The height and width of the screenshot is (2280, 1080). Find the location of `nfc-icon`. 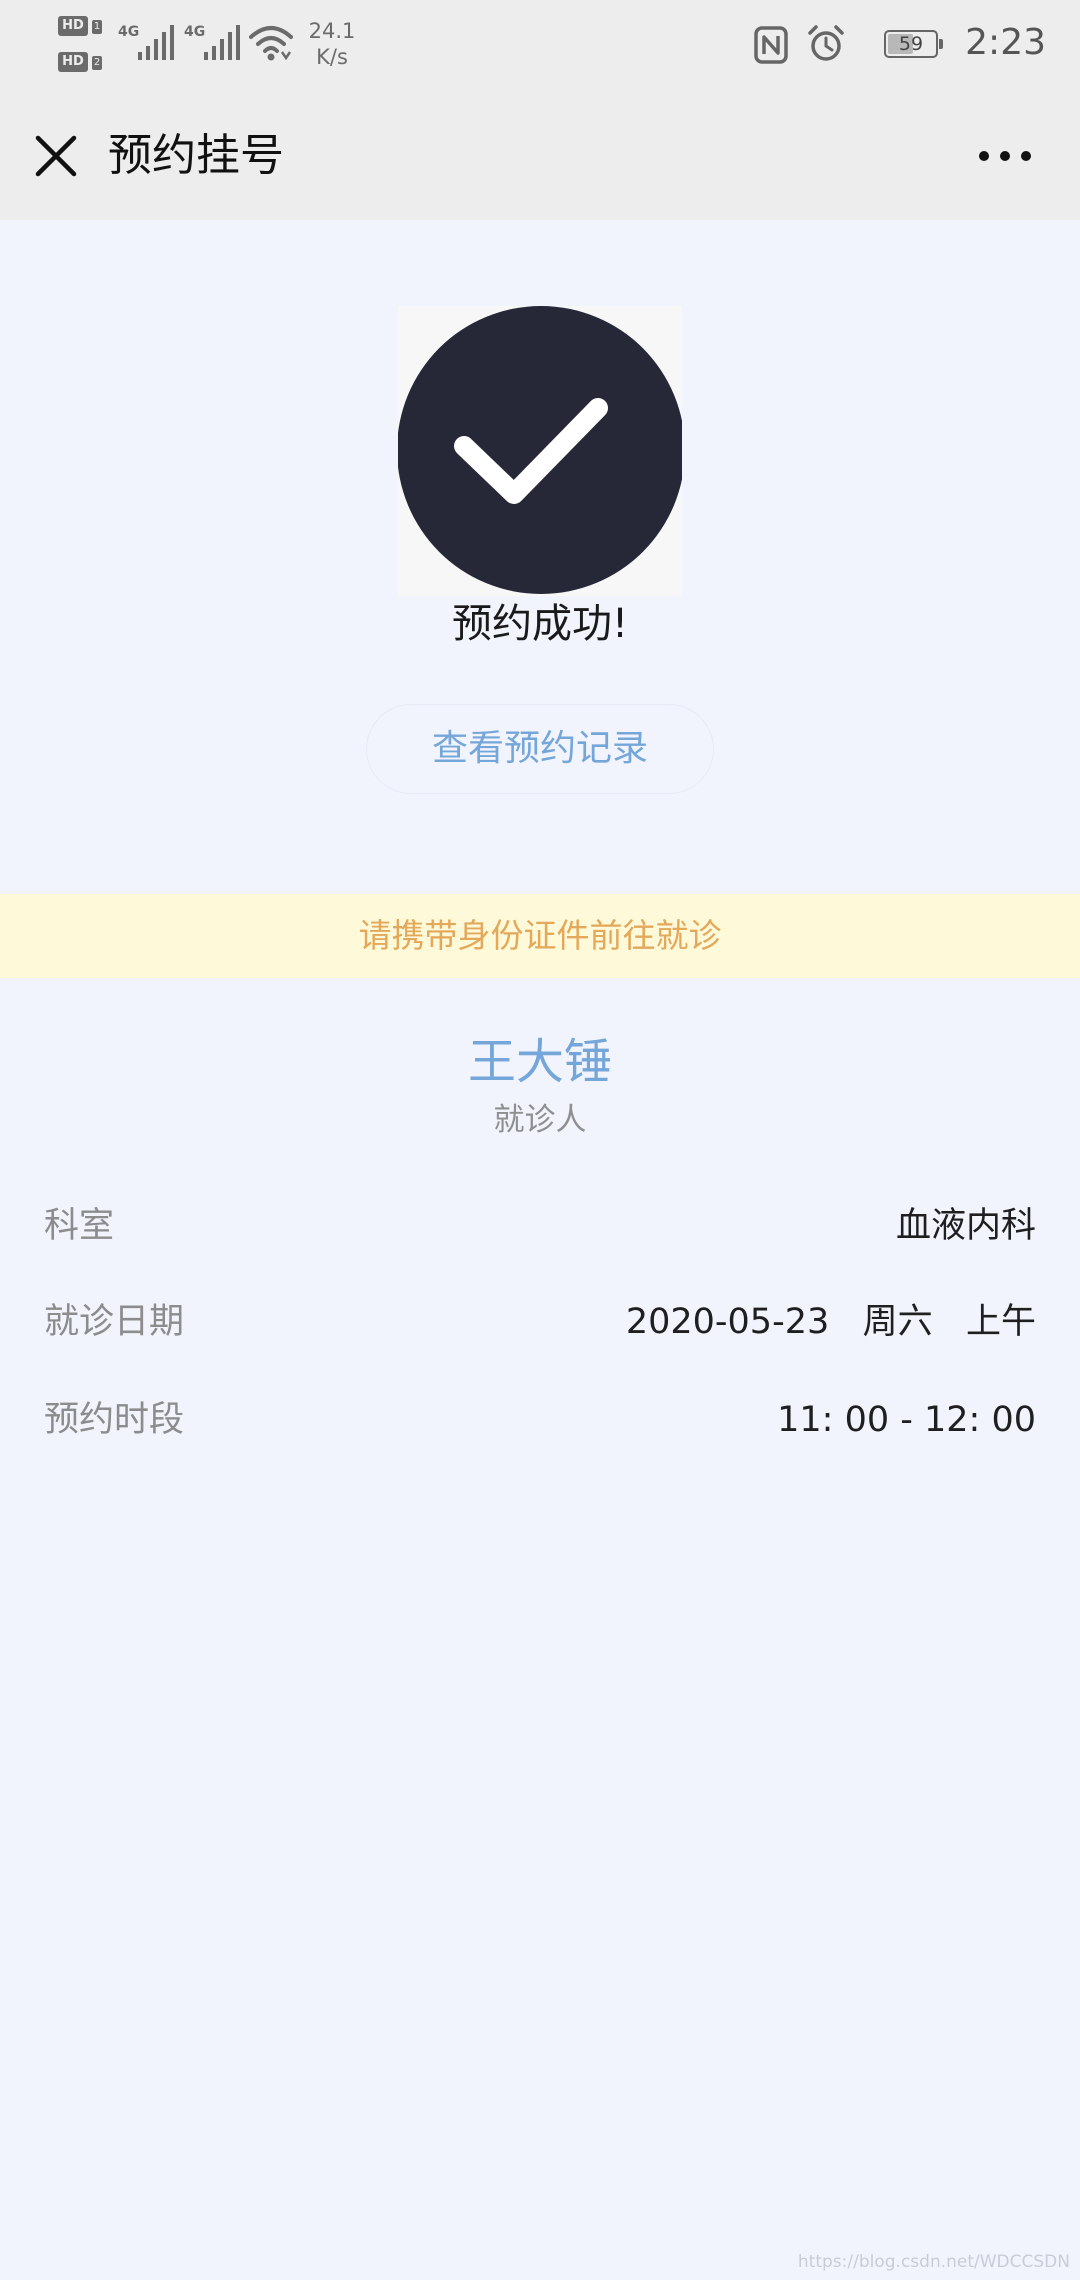

nfc-icon is located at coordinates (771, 45).